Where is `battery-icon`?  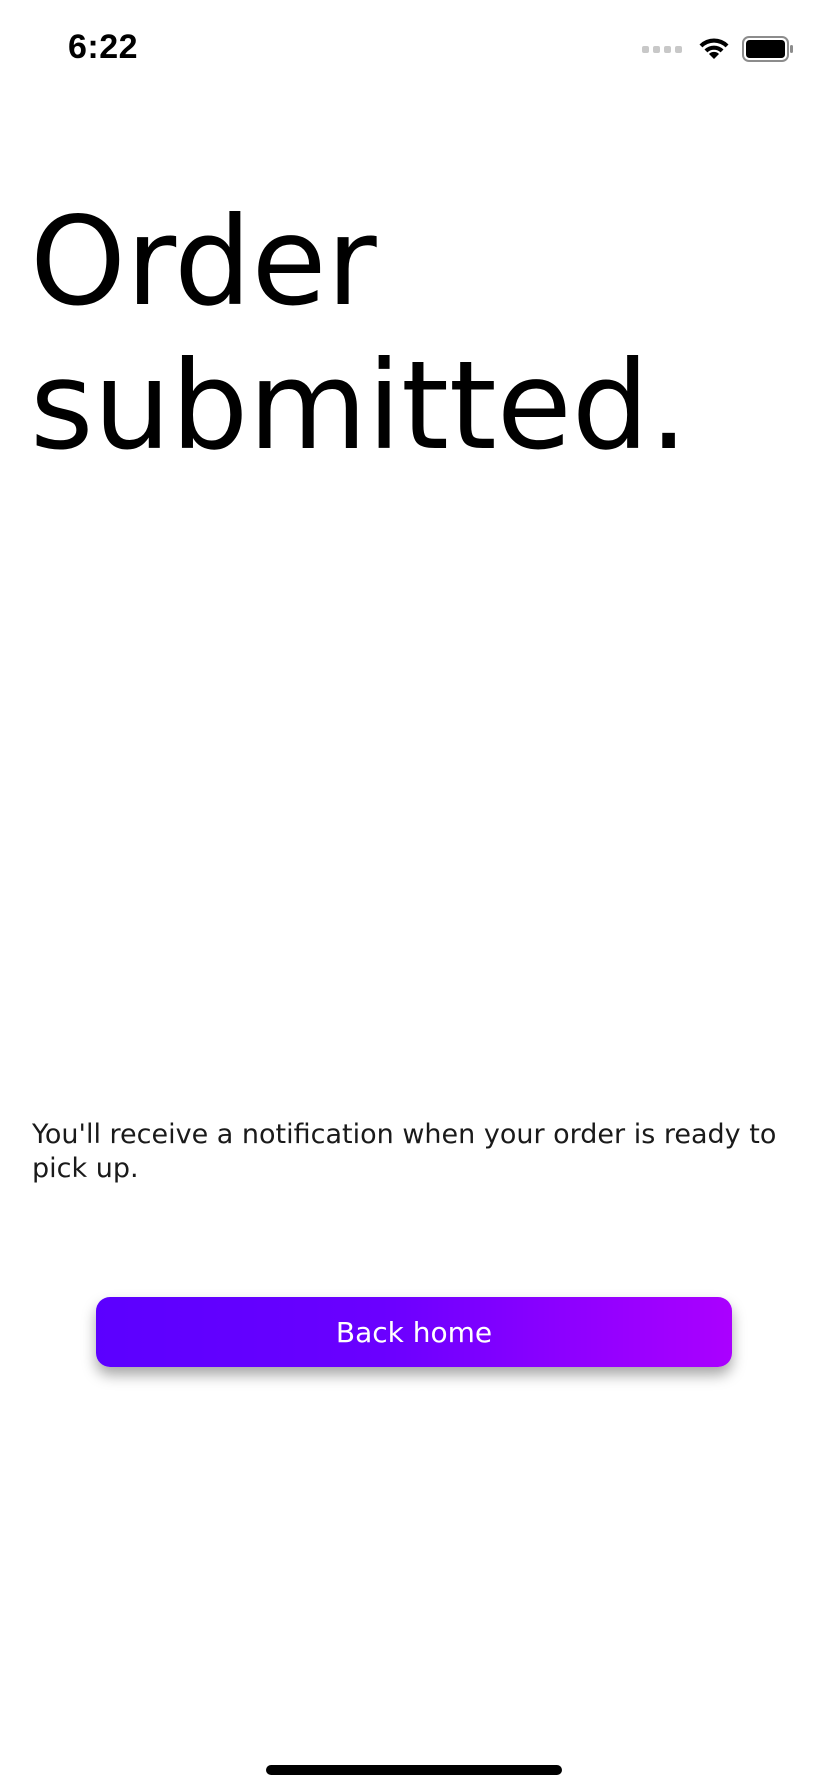 battery-icon is located at coordinates (768, 49).